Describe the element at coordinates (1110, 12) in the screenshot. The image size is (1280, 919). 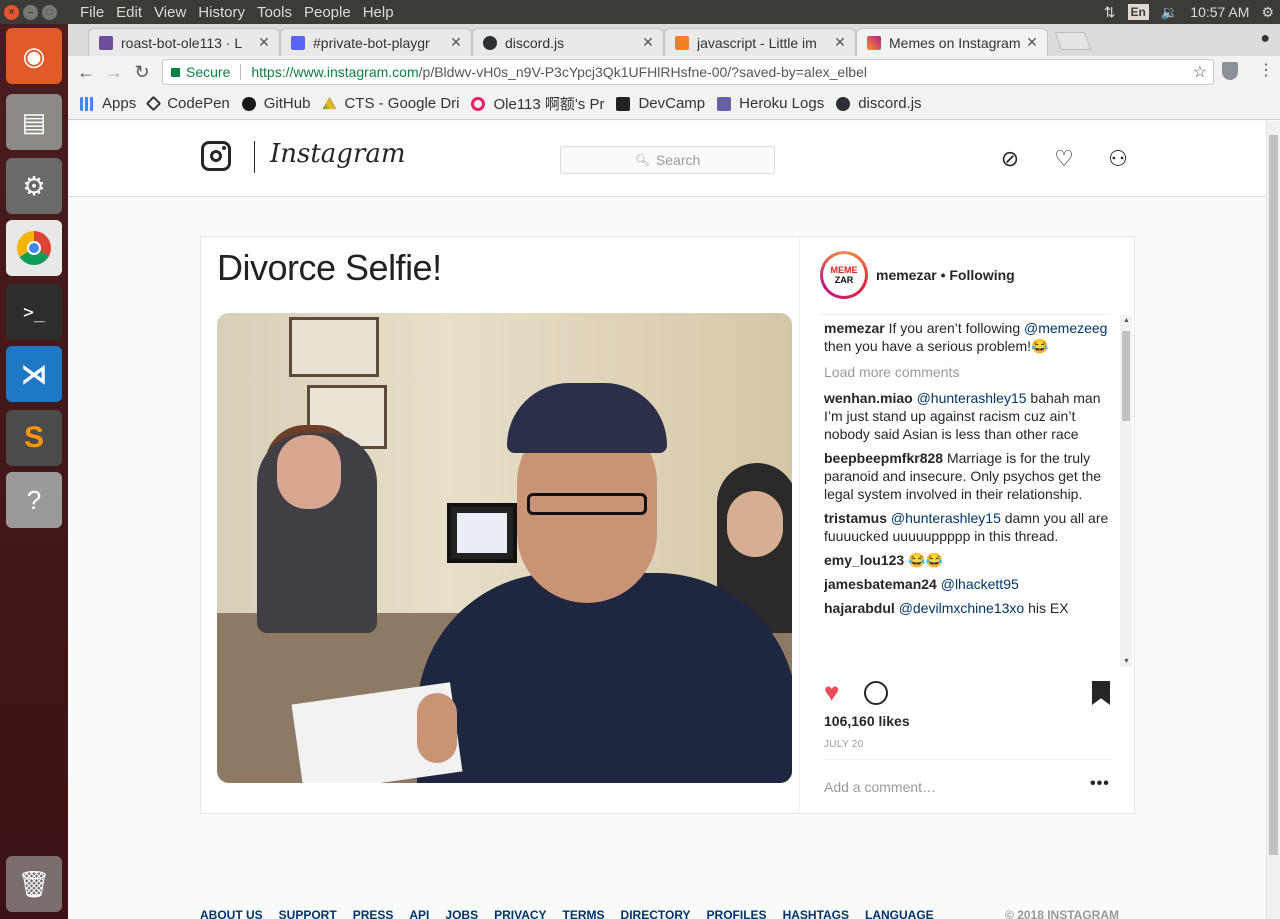
I see `network-icon: ⇅` at that location.